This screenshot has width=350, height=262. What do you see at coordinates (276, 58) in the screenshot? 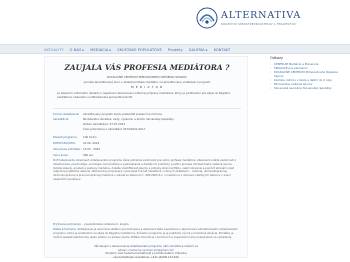
I see `sidebar-title: Odkazy` at bounding box center [276, 58].